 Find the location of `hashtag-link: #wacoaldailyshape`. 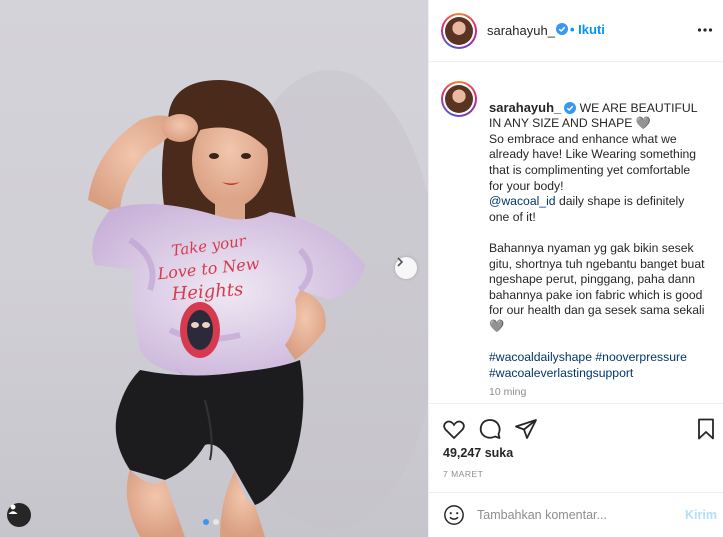

hashtag-link: #wacoaldailyshape is located at coordinates (540, 357).